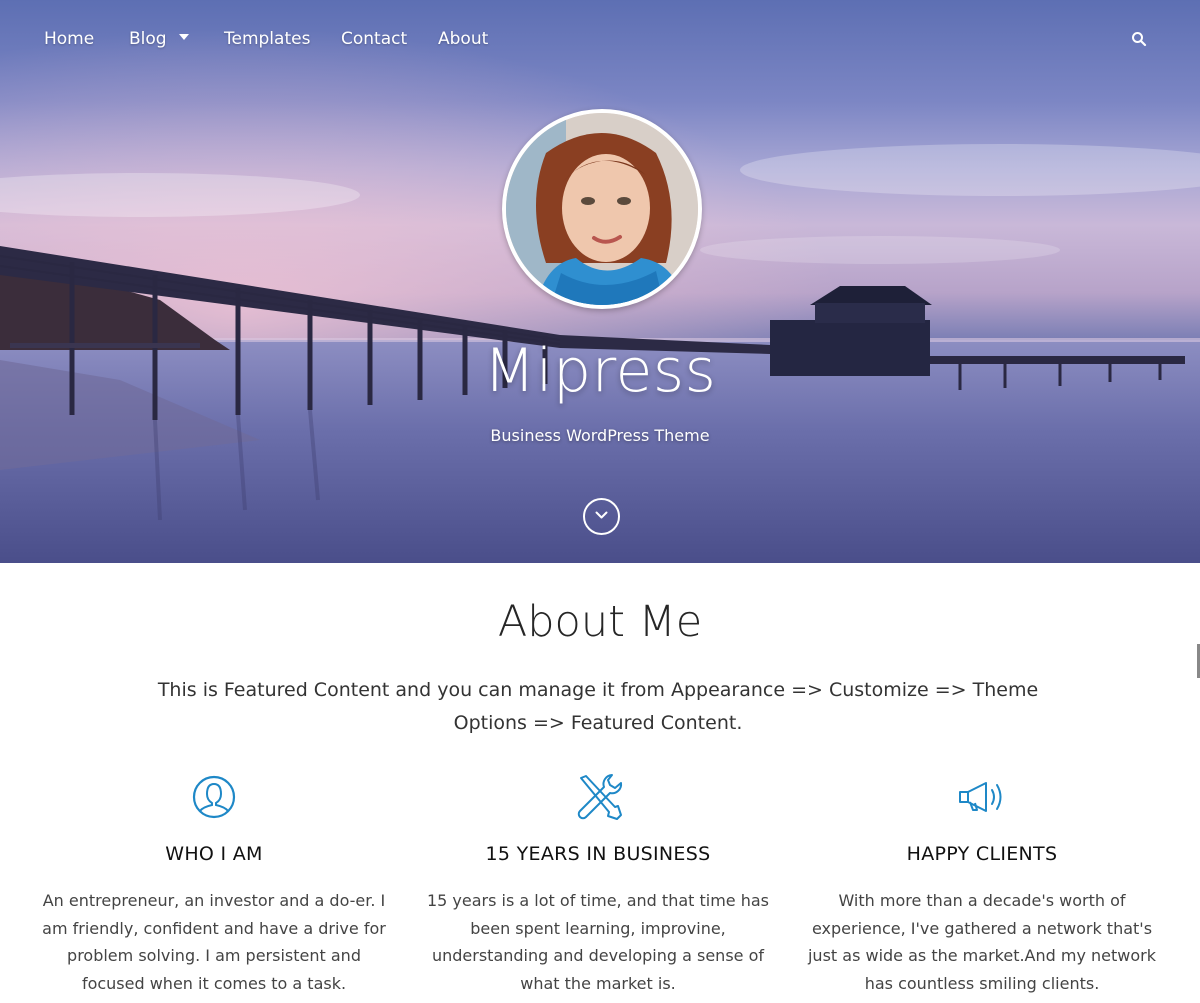  I want to click on tools-icon, so click(598, 797).